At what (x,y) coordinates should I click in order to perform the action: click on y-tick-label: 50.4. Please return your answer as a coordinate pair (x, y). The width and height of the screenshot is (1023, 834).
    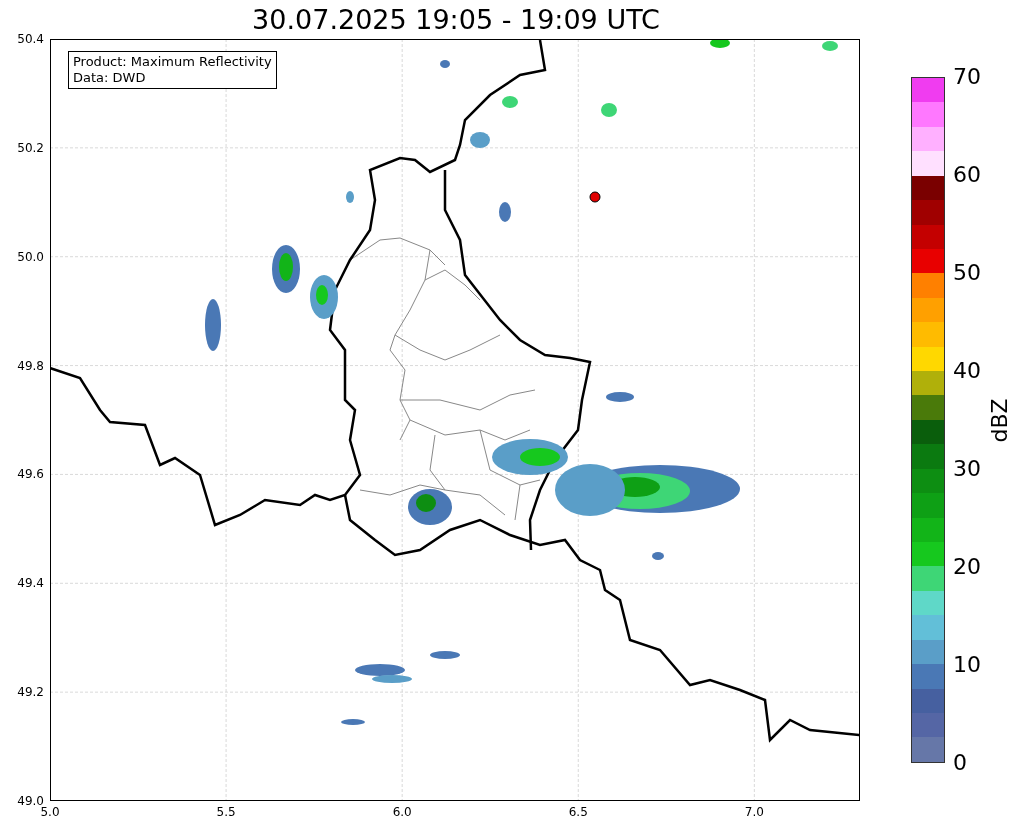
    Looking at the image, I should click on (30, 39).